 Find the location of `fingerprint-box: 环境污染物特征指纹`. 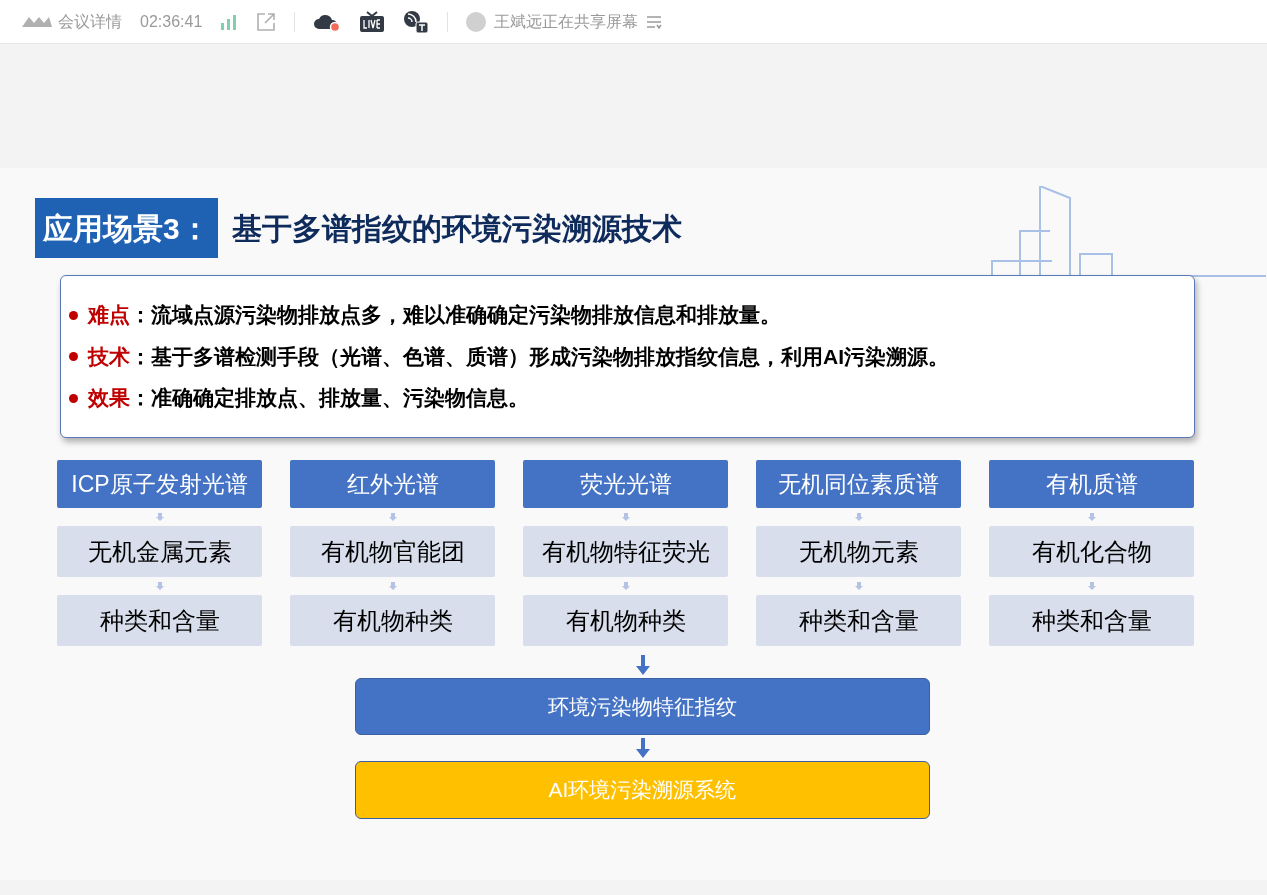

fingerprint-box: 环境污染物特征指纹 is located at coordinates (642, 706).